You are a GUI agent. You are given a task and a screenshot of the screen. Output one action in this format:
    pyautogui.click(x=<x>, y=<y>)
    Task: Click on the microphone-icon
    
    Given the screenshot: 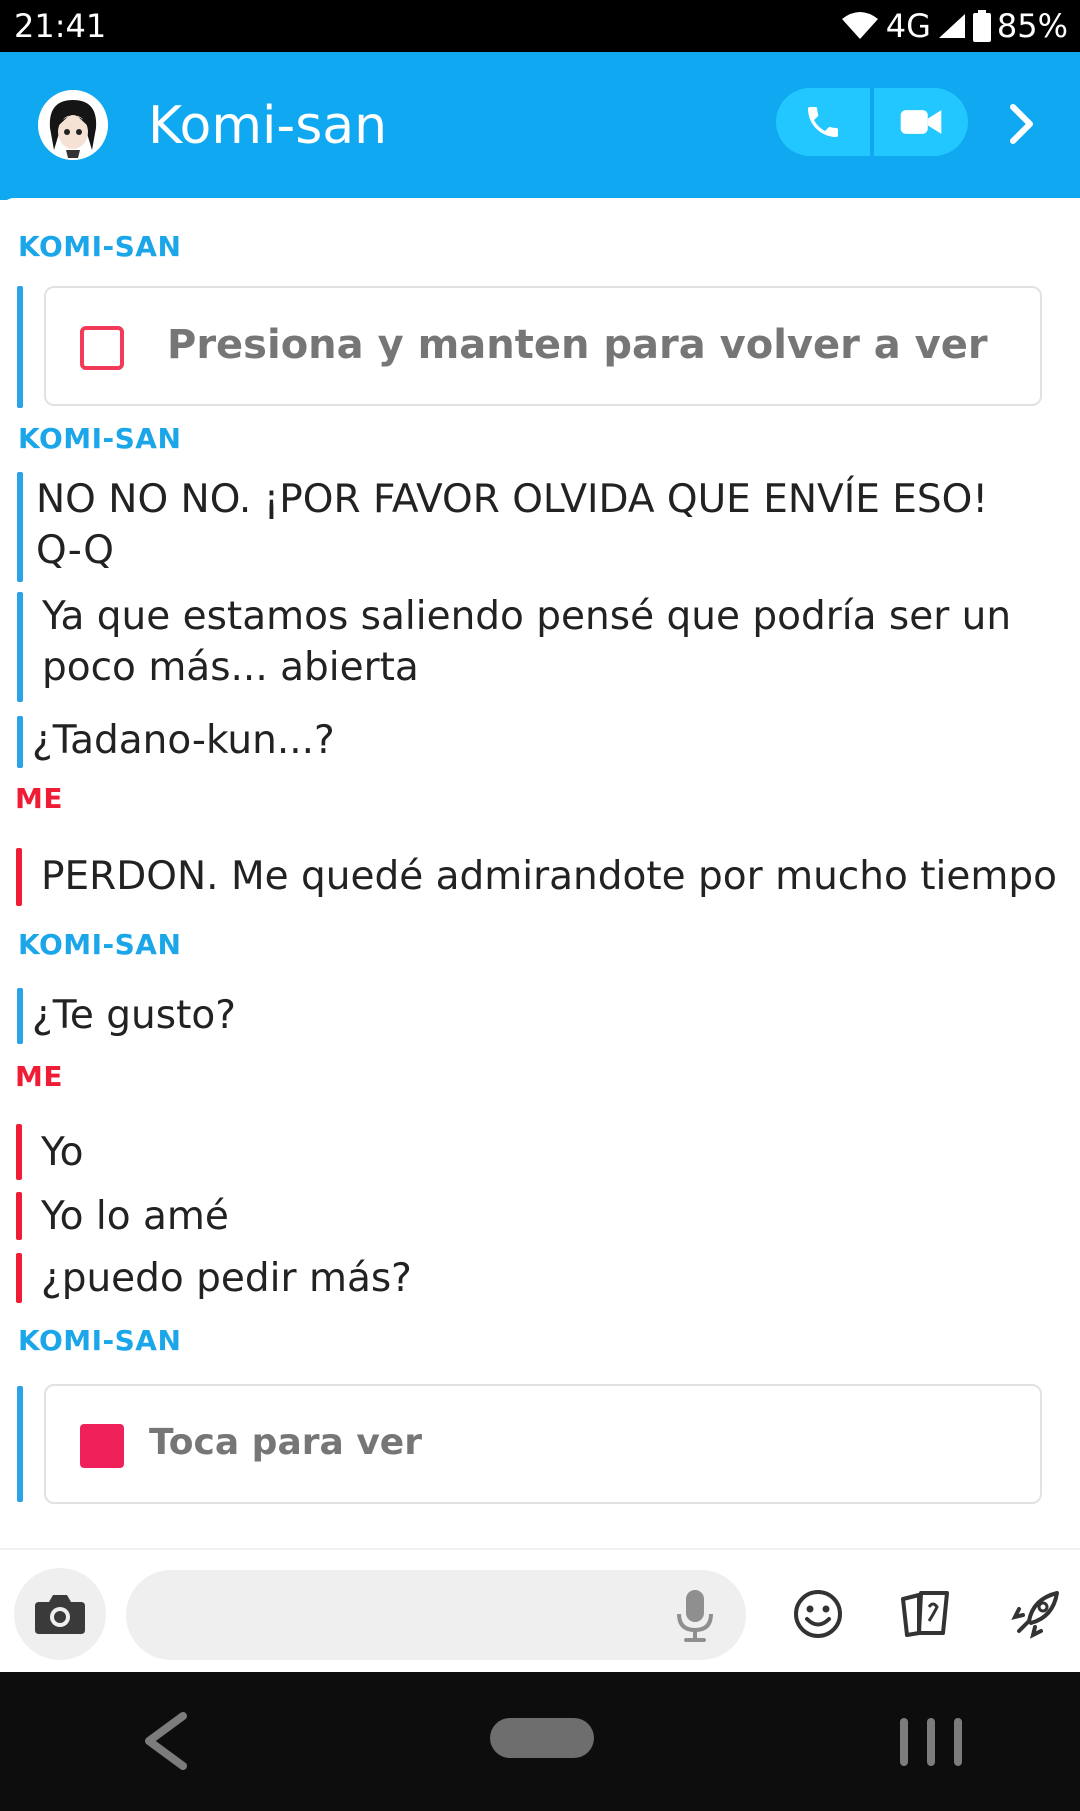 What is the action you would take?
    pyautogui.click(x=695, y=1616)
    